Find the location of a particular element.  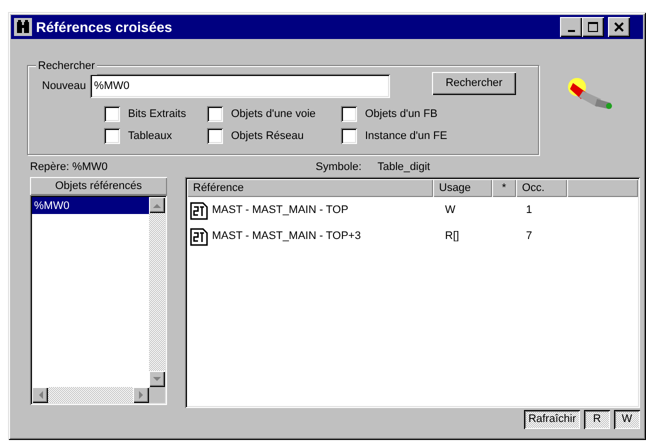

down-arrow-icon is located at coordinates (157, 379).